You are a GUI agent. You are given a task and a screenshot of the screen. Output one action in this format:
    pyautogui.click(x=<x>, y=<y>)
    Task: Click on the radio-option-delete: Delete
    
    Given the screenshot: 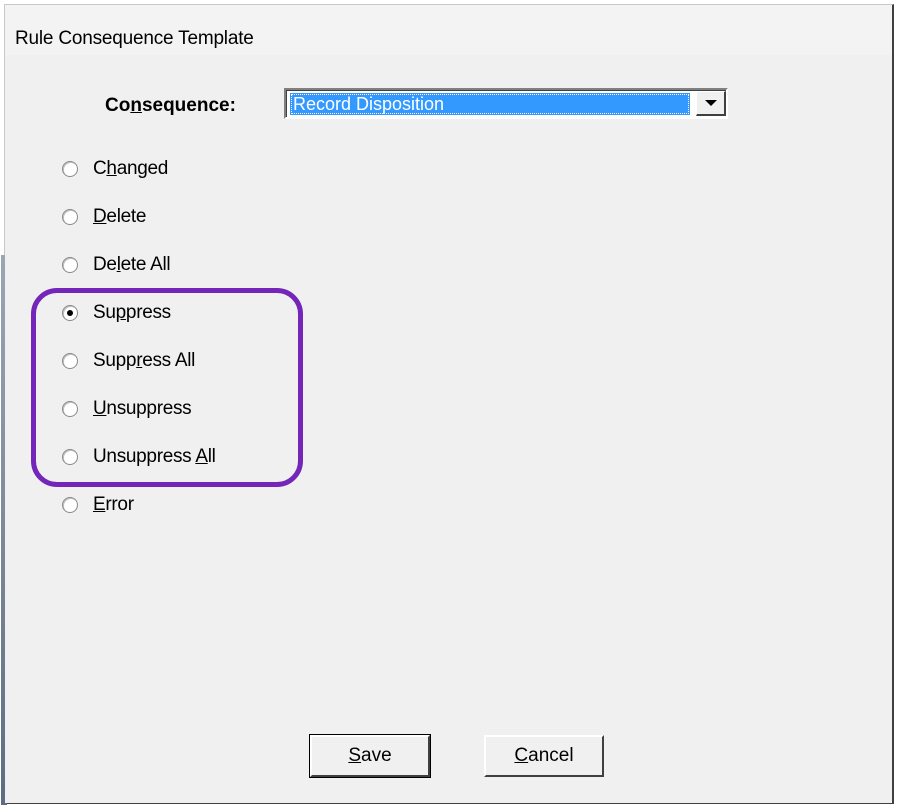 What is the action you would take?
    pyautogui.click(x=104, y=217)
    